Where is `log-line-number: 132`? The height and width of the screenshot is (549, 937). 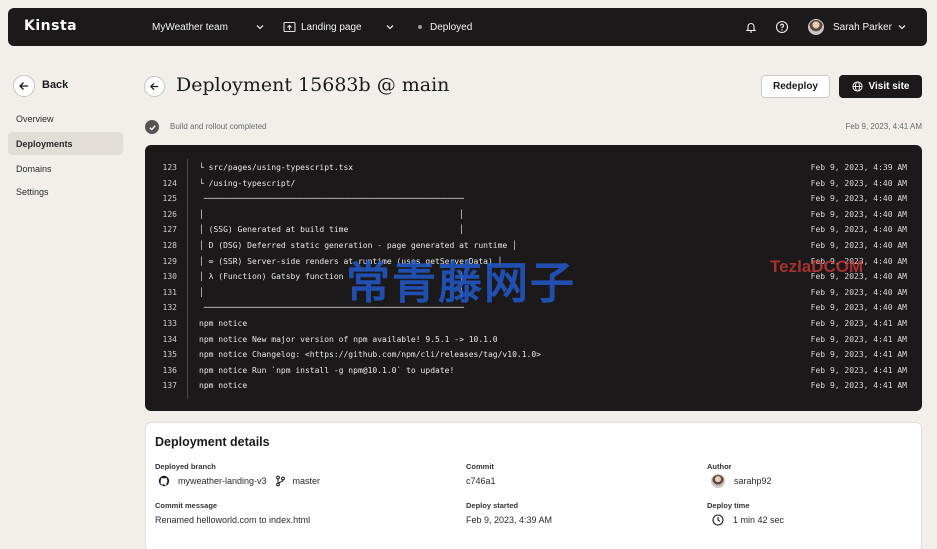 log-line-number: 132 is located at coordinates (169, 308).